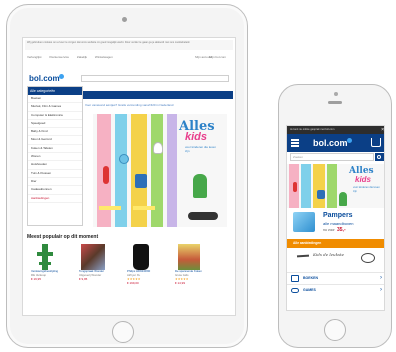 The height and width of the screenshot is (352, 396). Describe the element at coordinates (55, 165) in the screenshot. I see `category-item: Huishouden` at that location.